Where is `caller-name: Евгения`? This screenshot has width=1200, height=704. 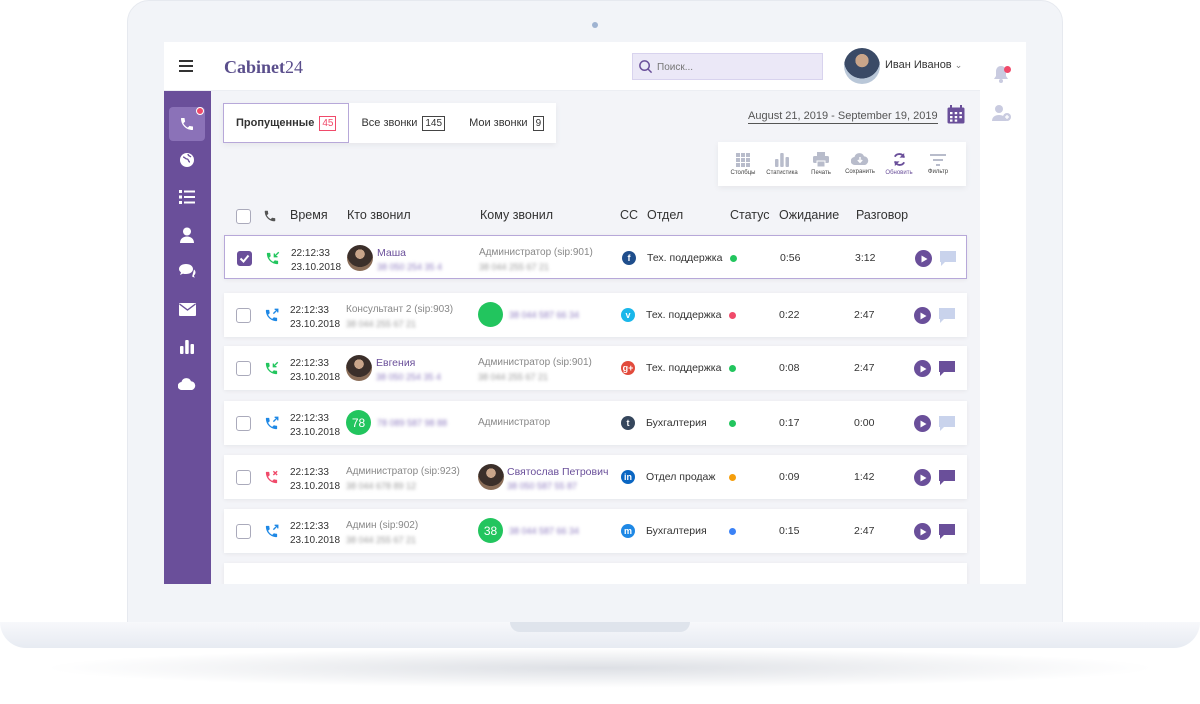
caller-name: Евгения is located at coordinates (395, 363).